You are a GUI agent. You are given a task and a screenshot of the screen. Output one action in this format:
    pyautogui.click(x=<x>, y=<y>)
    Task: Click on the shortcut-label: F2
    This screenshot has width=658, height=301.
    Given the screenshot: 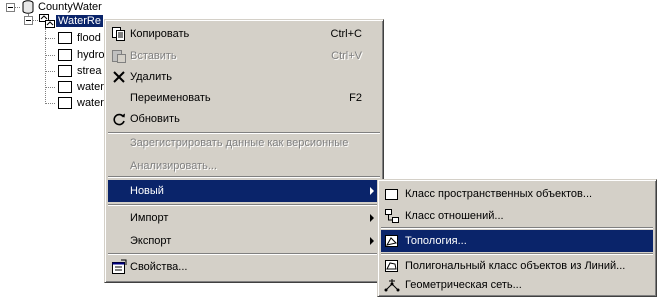 What is the action you would take?
    pyautogui.click(x=355, y=98)
    